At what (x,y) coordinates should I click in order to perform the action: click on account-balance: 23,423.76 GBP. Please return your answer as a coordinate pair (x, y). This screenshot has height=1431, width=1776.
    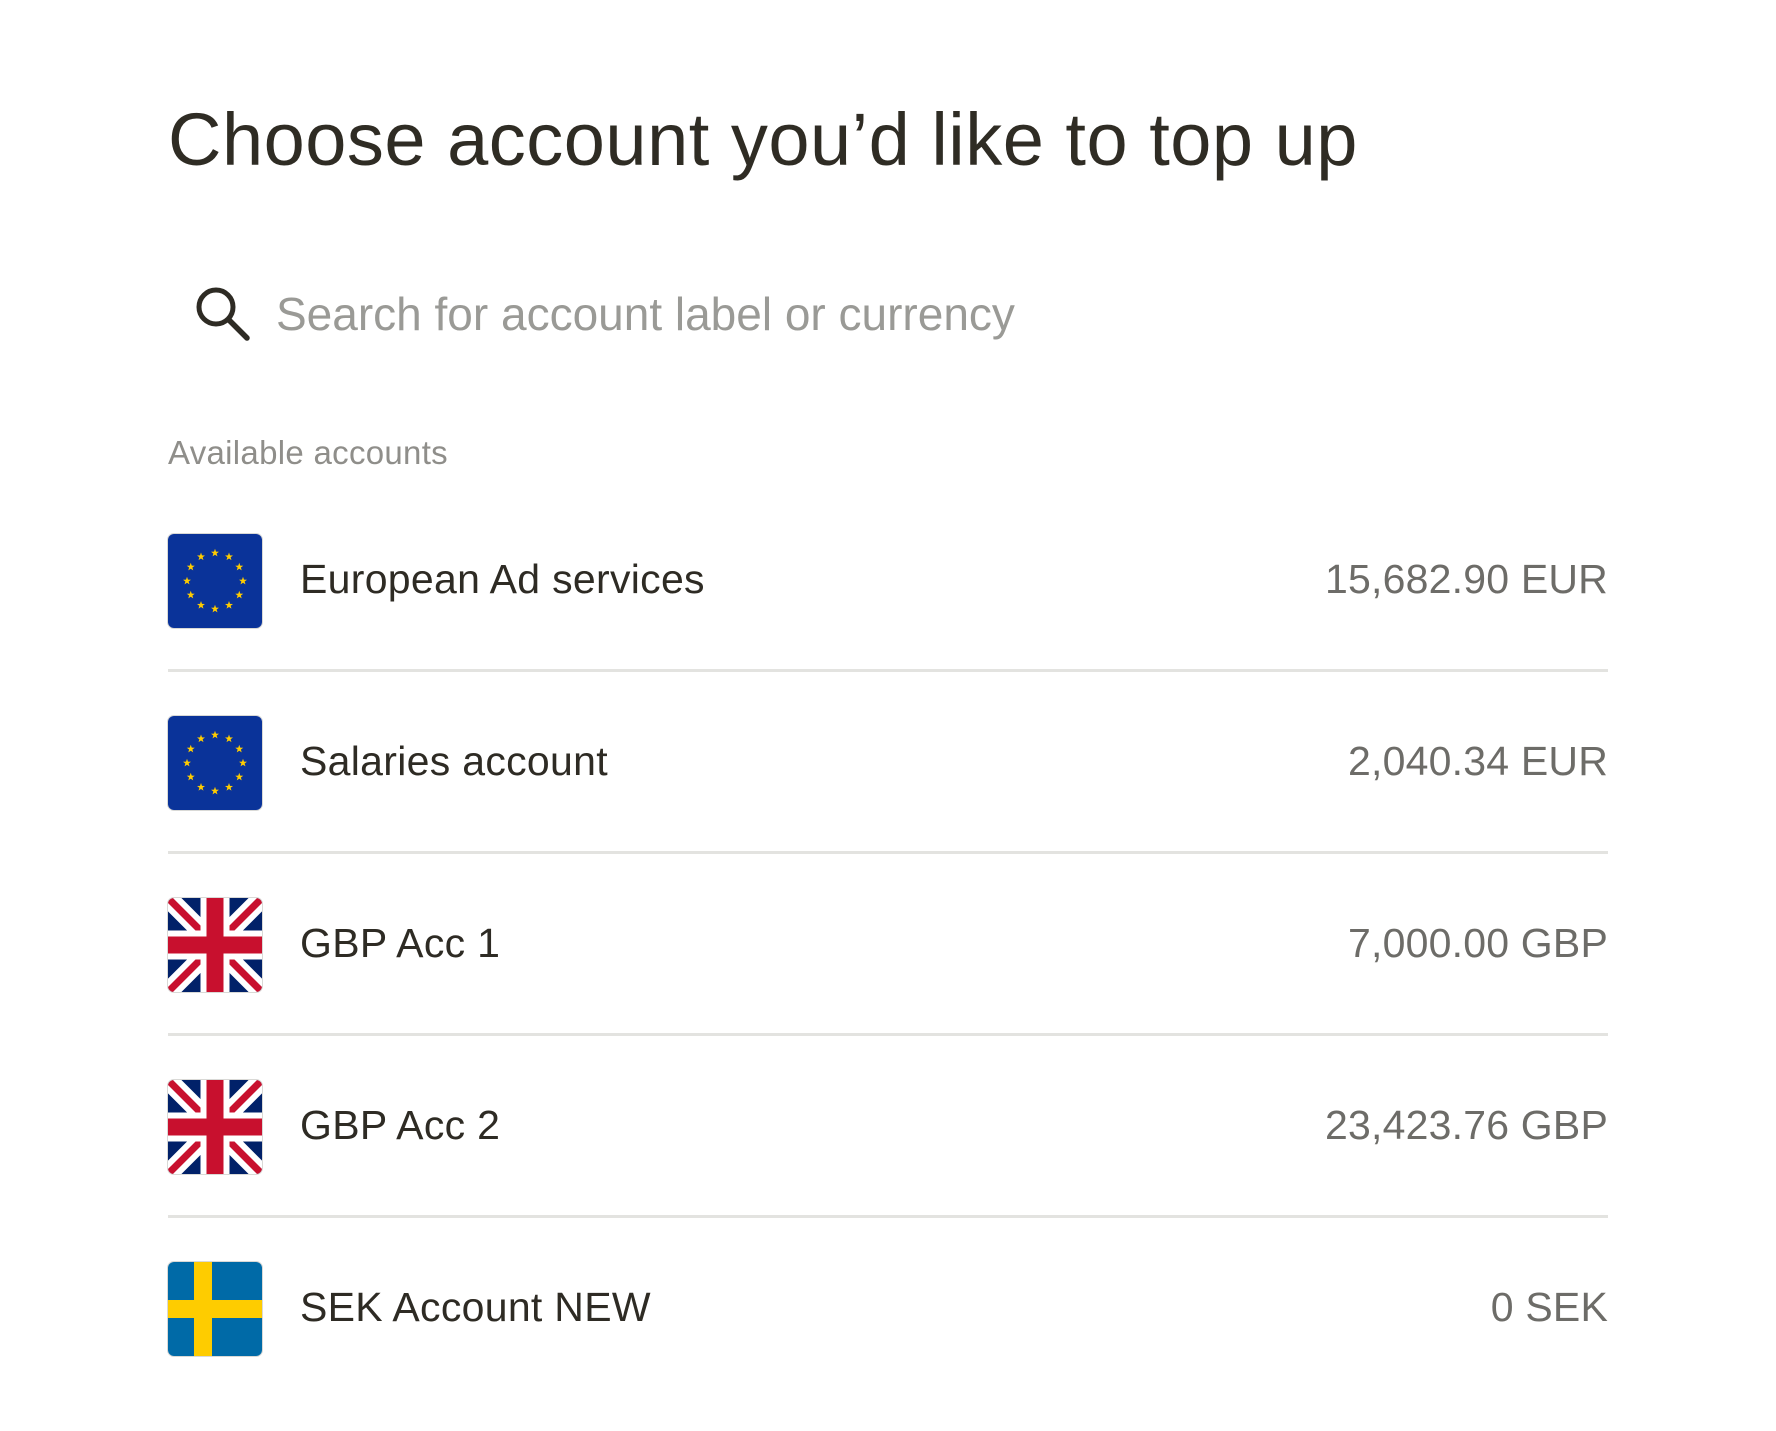
    Looking at the image, I should click on (1466, 1125).